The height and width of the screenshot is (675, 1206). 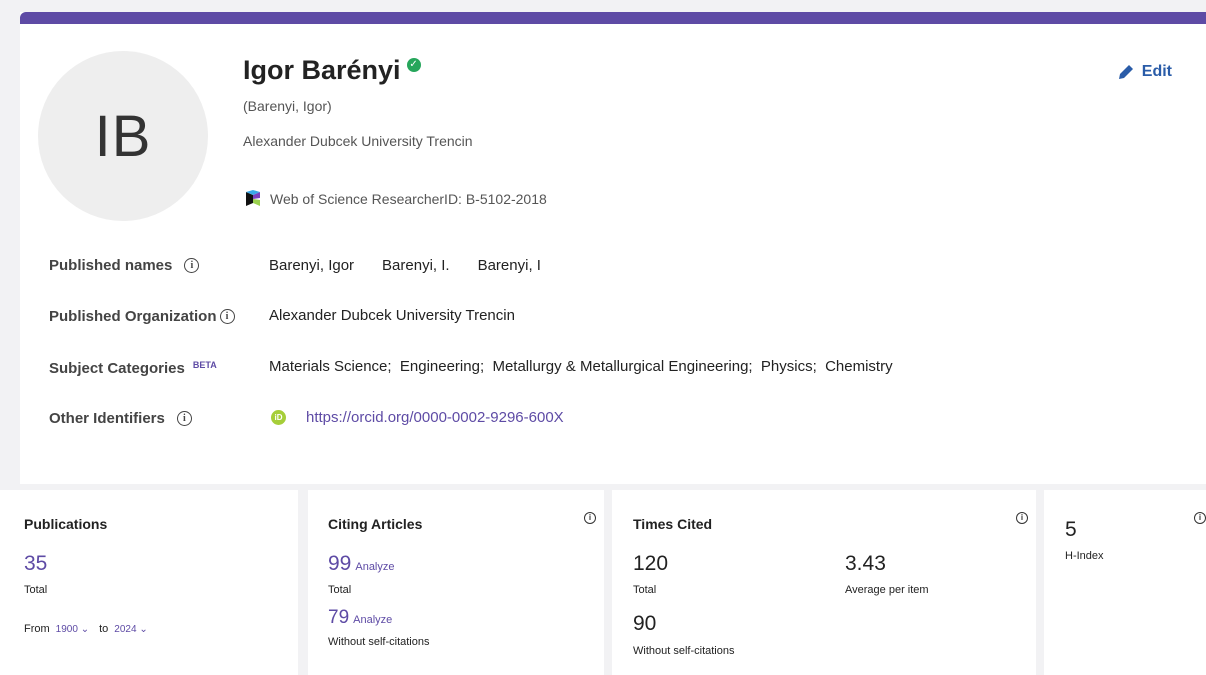 What do you see at coordinates (673, 524) in the screenshot?
I see `times-cited-title: Times Cited` at bounding box center [673, 524].